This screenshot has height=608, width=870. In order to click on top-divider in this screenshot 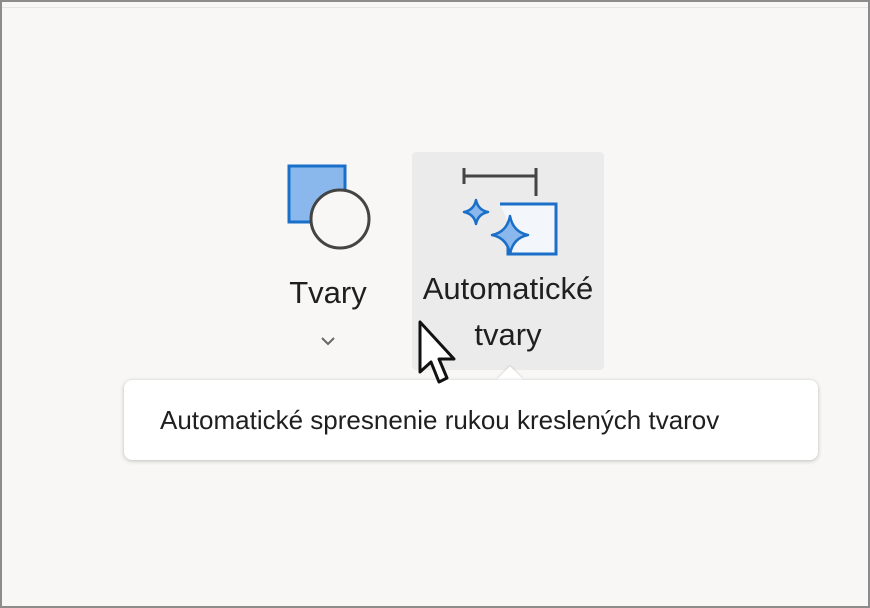, I will do `click(435, 7)`.